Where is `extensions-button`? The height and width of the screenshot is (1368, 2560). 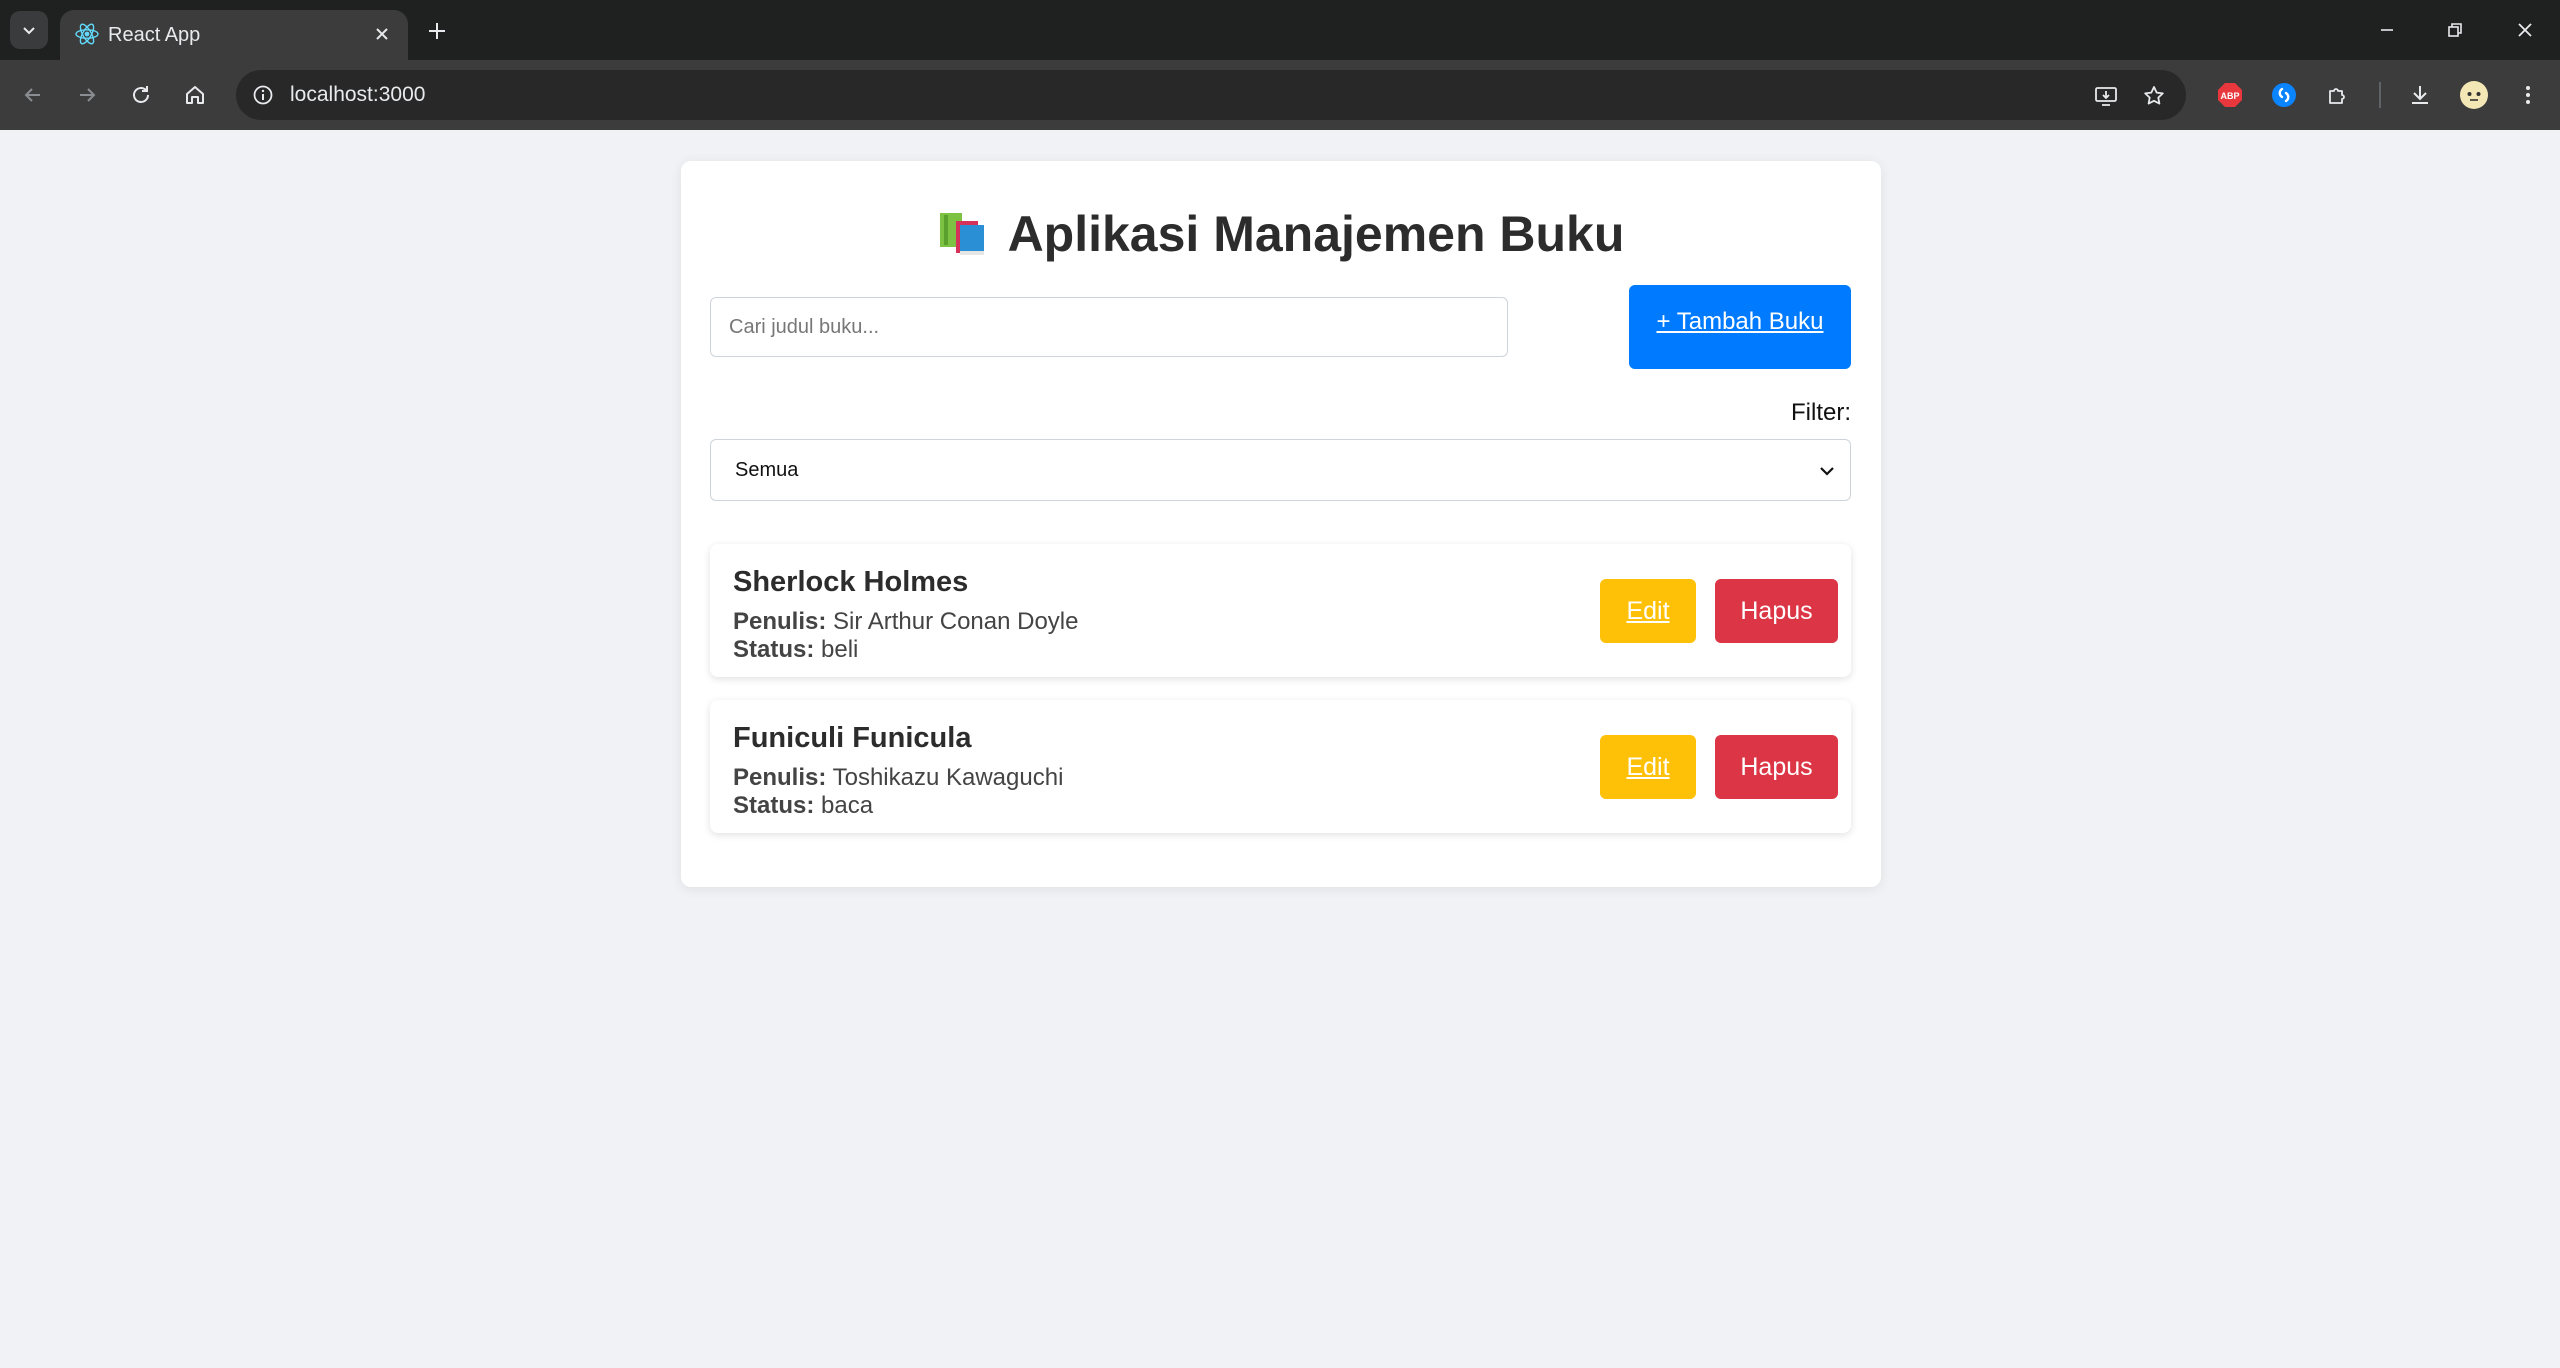
extensions-button is located at coordinates (2338, 95).